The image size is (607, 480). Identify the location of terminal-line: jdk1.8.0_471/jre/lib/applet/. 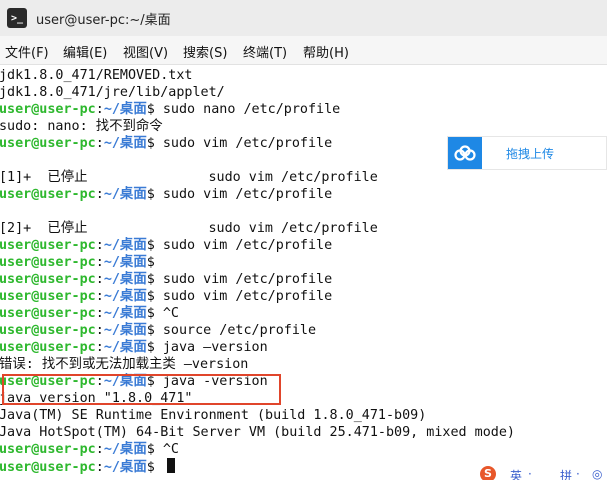
(112, 92).